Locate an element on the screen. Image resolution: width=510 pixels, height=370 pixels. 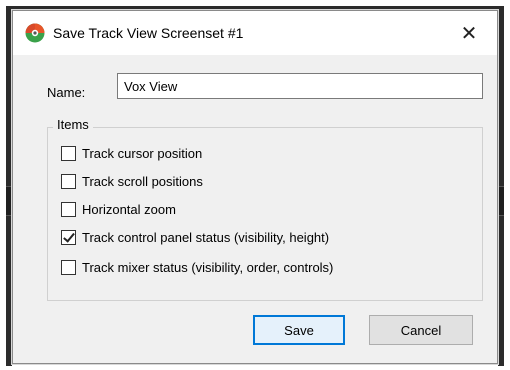
option-label: Track scroll positions is located at coordinates (142, 181).